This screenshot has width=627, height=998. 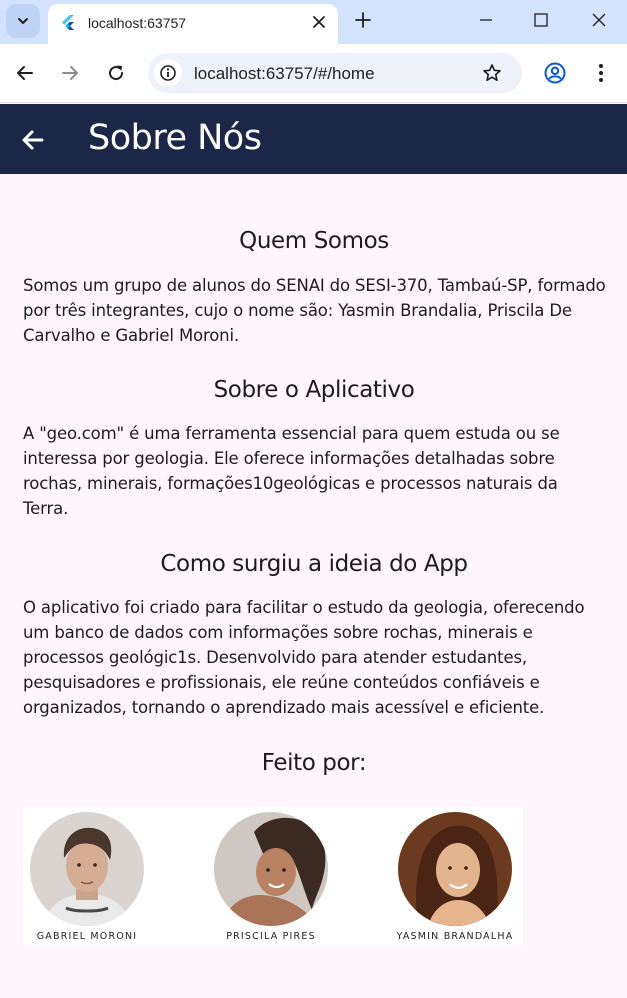 I want to click on browser-toolbar: localhost:63757/#/home, so click(x=313, y=73).